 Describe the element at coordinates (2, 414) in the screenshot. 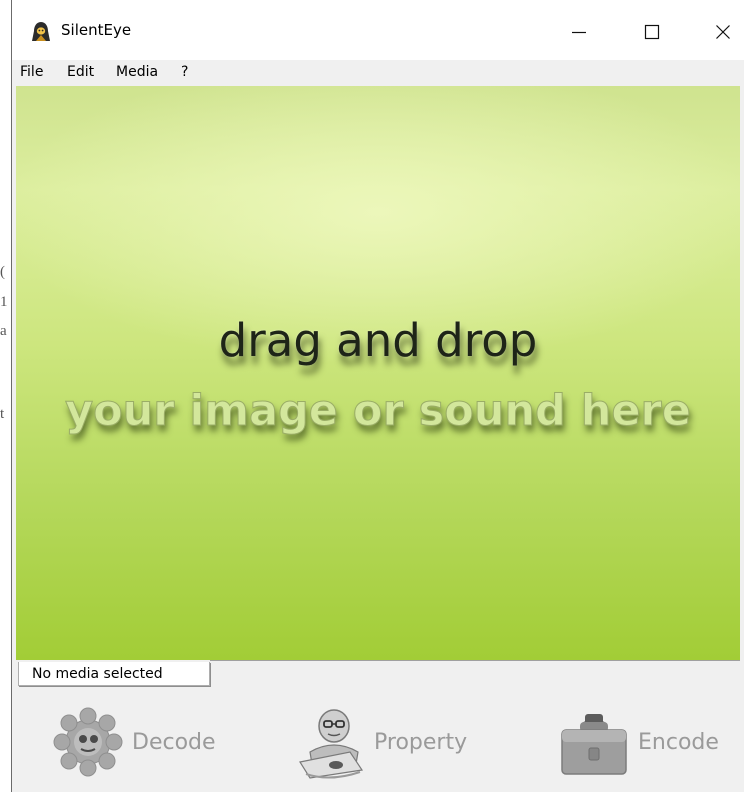

I see `background-char: t` at that location.